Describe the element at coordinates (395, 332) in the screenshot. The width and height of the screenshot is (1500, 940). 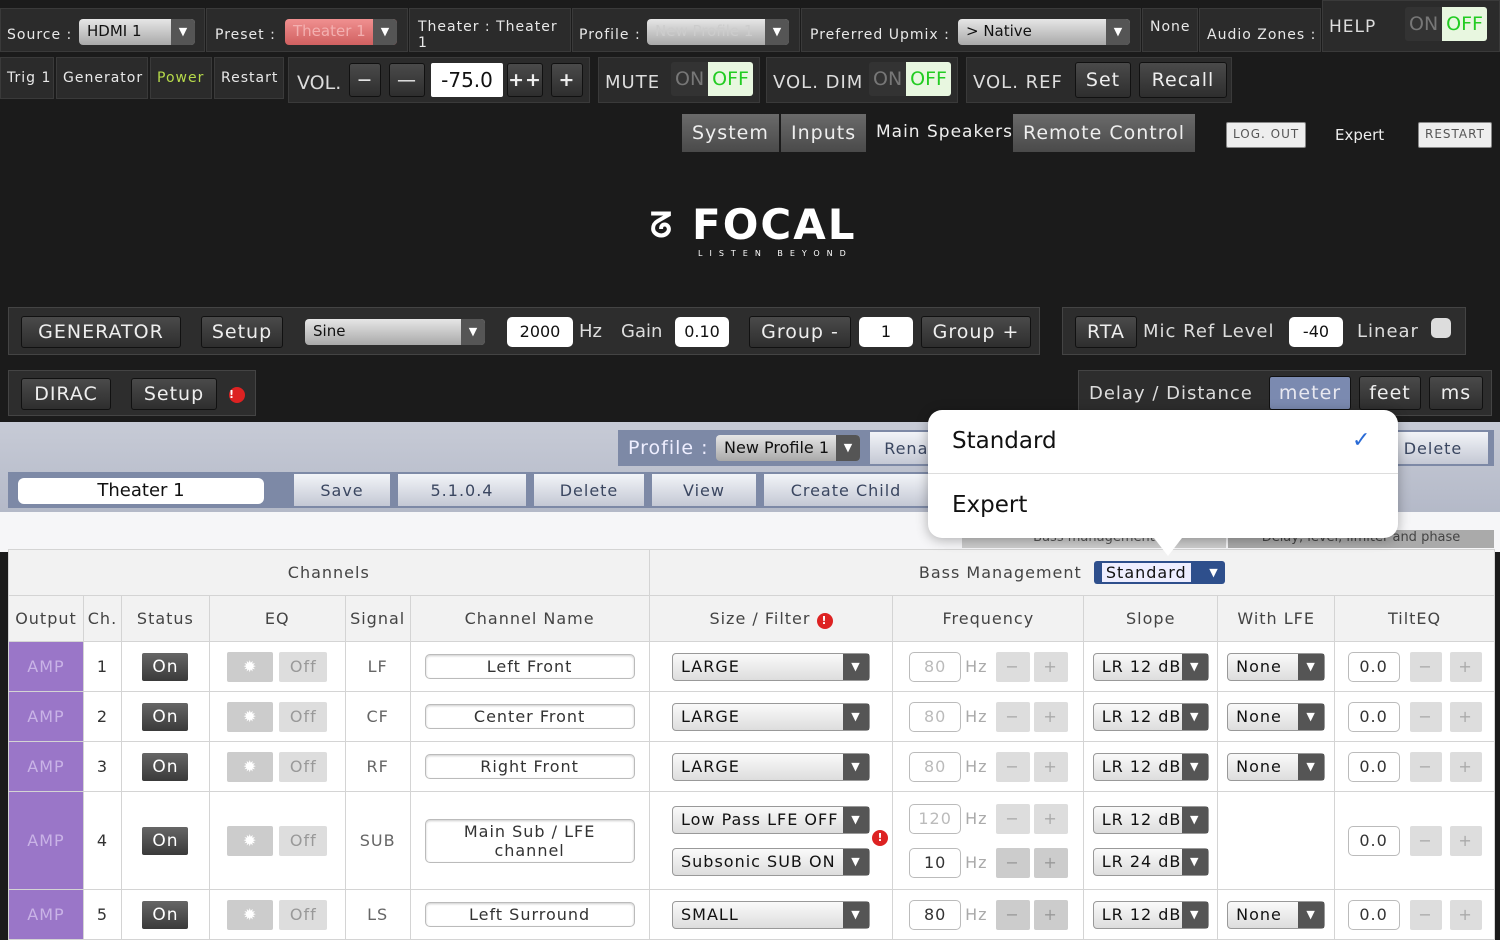
I see `signal-dropdown: Sine ▼` at that location.